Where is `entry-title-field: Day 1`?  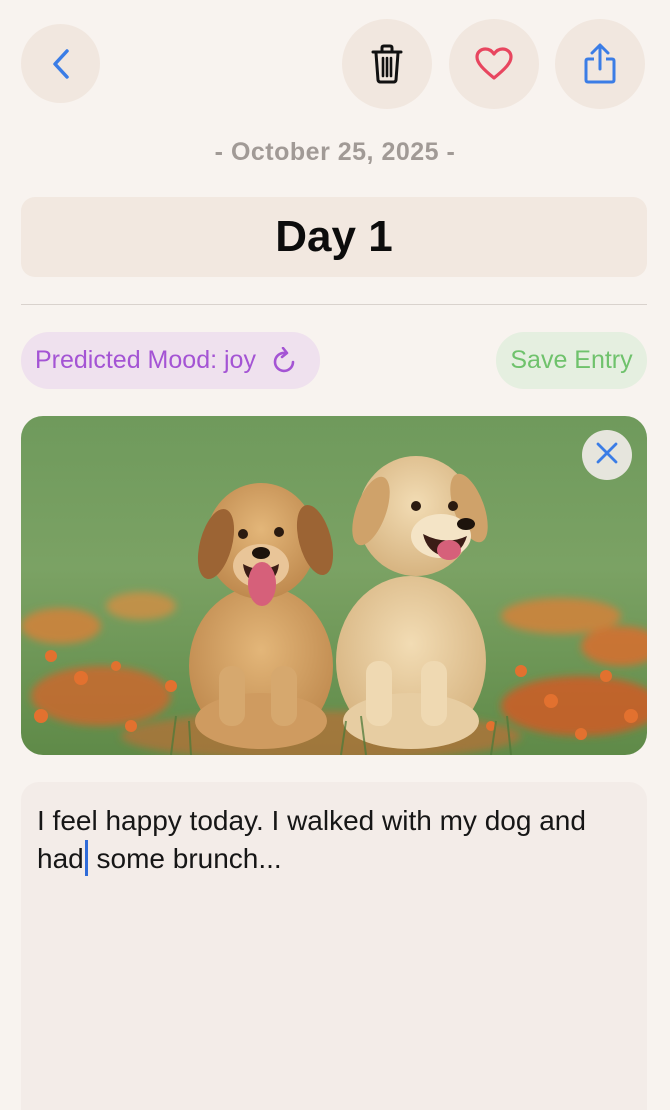
entry-title-field: Day 1 is located at coordinates (334, 237).